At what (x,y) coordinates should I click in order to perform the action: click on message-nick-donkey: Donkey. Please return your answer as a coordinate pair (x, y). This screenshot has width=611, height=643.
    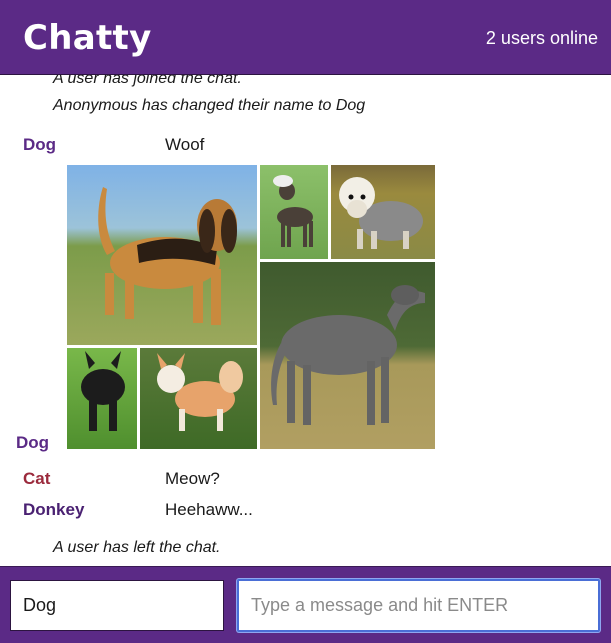
    Looking at the image, I should click on (54, 509).